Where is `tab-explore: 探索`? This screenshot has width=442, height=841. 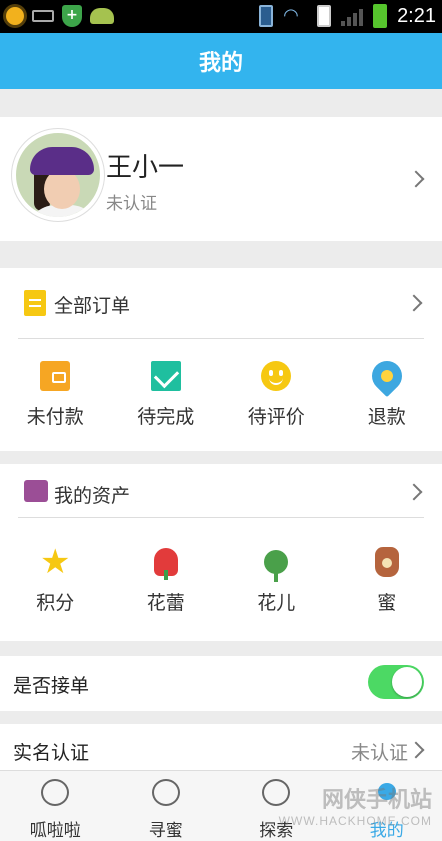
tab-explore: 探索 is located at coordinates (276, 806).